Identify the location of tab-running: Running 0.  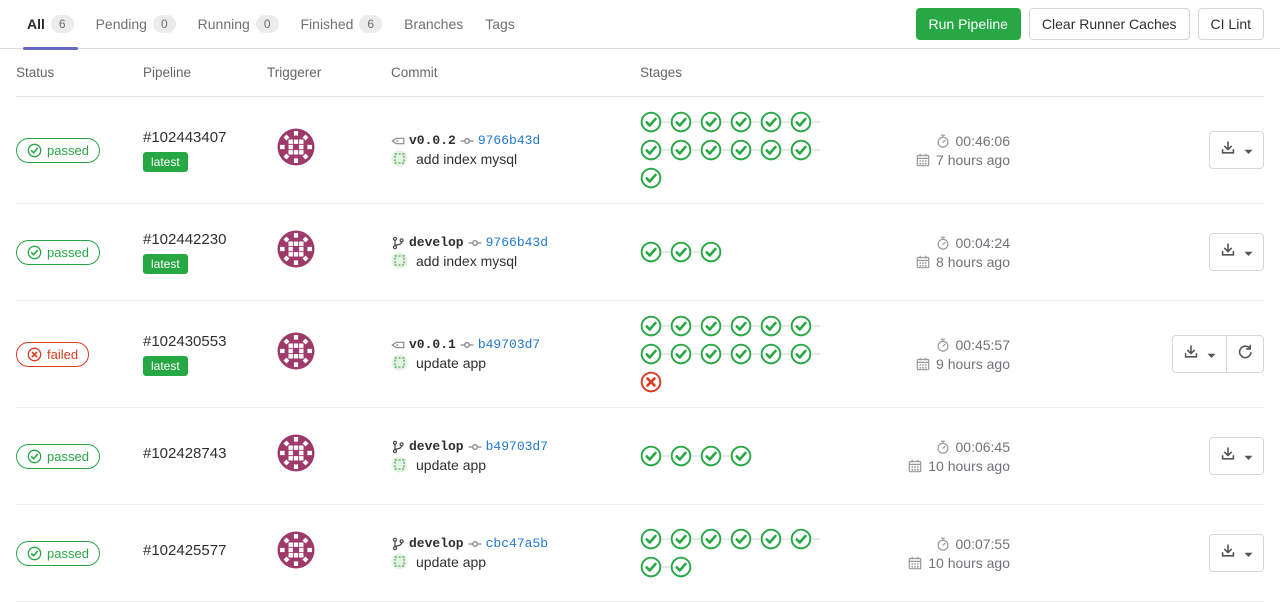
(238, 24).